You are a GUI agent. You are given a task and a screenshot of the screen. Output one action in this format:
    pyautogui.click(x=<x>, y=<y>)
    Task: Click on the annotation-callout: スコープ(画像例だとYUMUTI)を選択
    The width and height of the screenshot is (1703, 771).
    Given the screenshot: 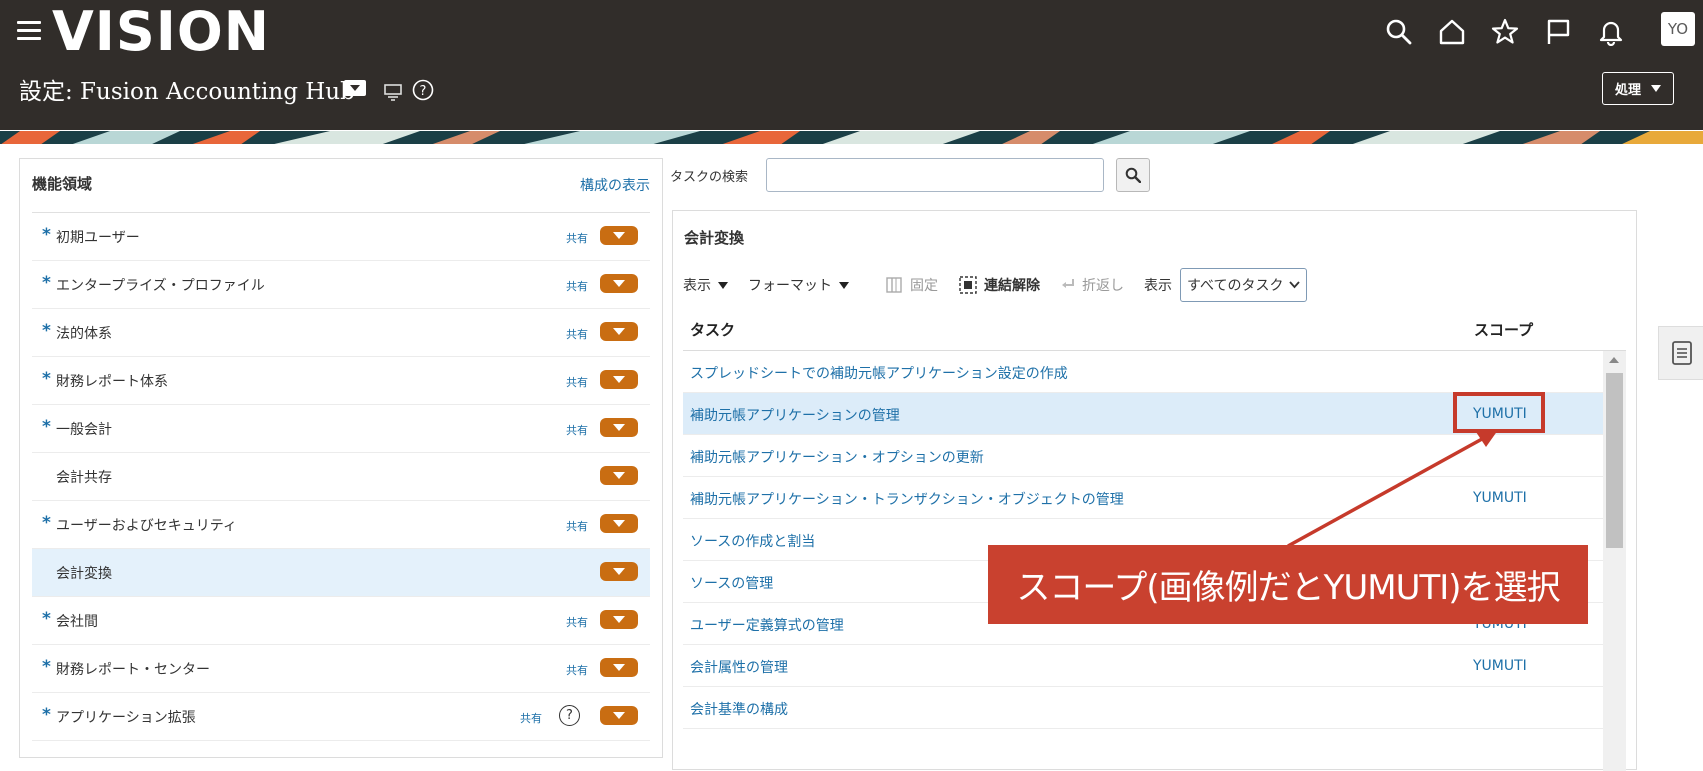 What is the action you would take?
    pyautogui.click(x=1288, y=584)
    